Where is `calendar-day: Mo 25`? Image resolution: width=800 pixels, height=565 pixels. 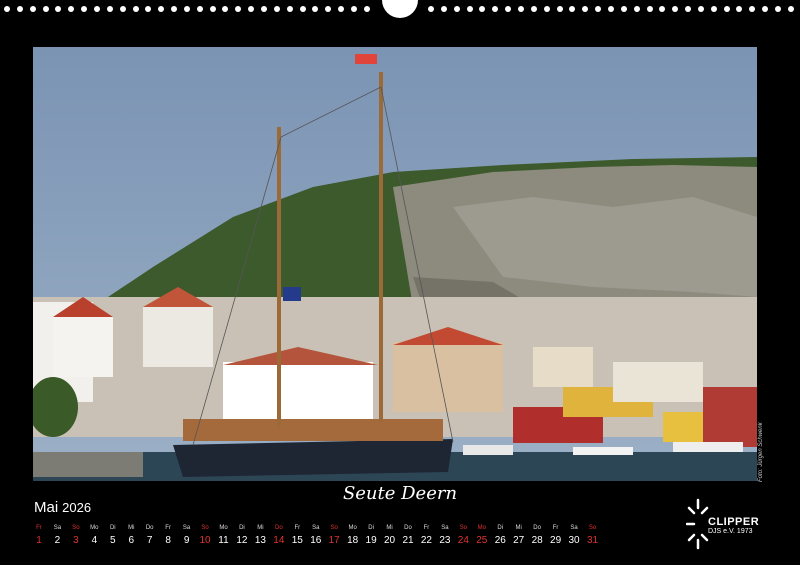
calendar-day: Mo 25 is located at coordinates (482, 536).